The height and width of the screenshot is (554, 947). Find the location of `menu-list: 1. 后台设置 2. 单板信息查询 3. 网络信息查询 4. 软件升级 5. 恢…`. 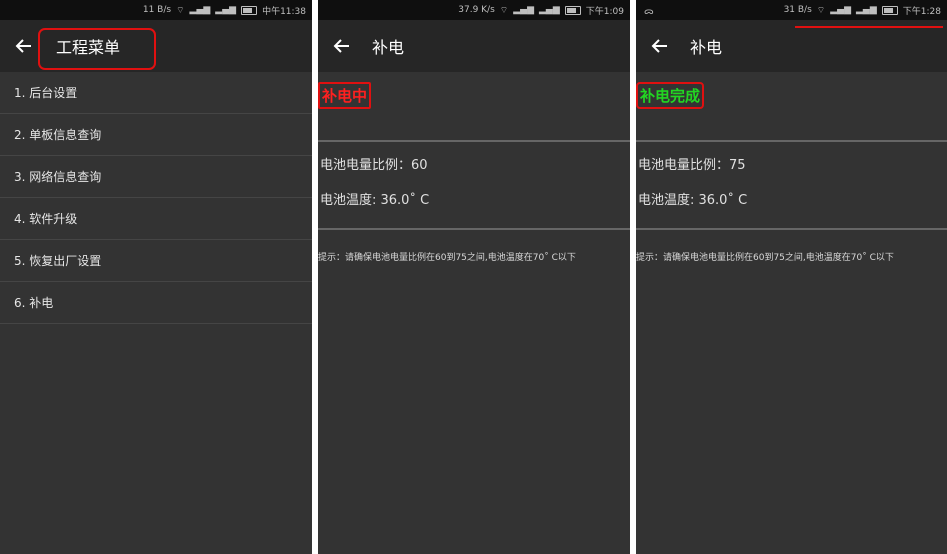

menu-list: 1. 后台设置 2. 单板信息查询 3. 网络信息查询 4. 软件升级 5. 恢… is located at coordinates (156, 198).